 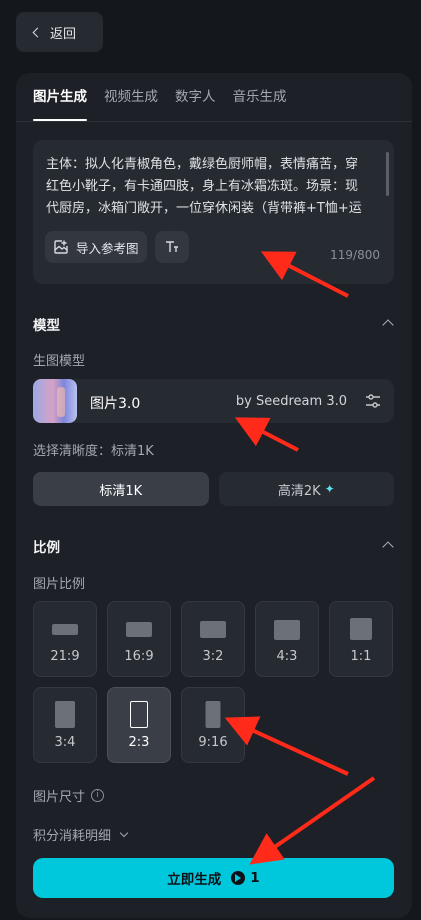 I want to click on model-thumbnail, so click(x=55, y=401).